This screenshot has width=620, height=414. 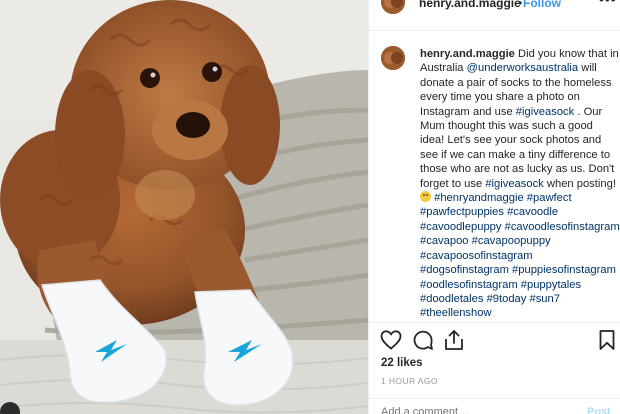 I want to click on hashtag-link: #cavoodlesofinstagram, so click(x=562, y=227).